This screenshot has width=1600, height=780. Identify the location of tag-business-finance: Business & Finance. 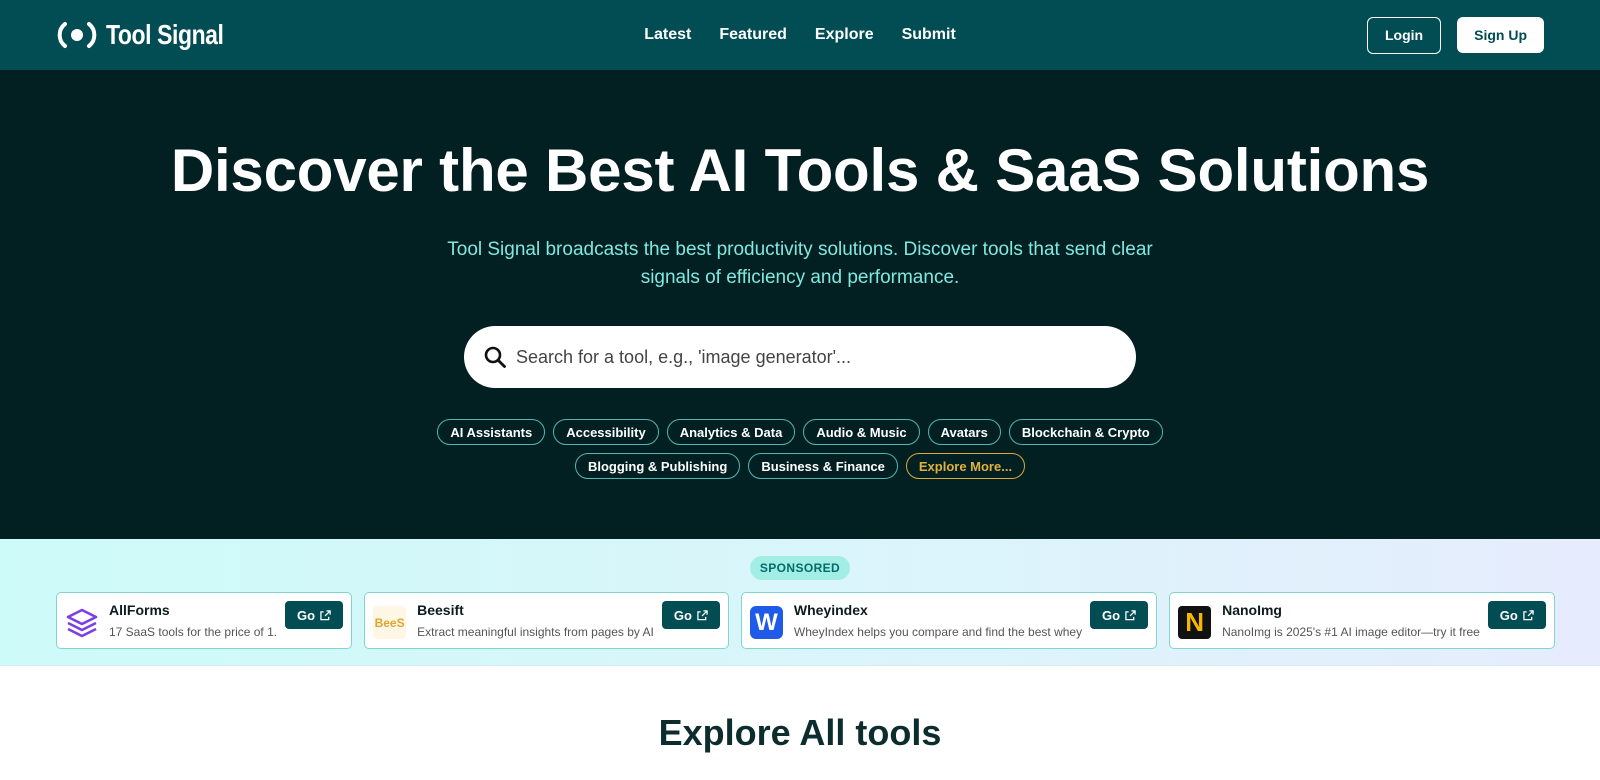
(823, 466).